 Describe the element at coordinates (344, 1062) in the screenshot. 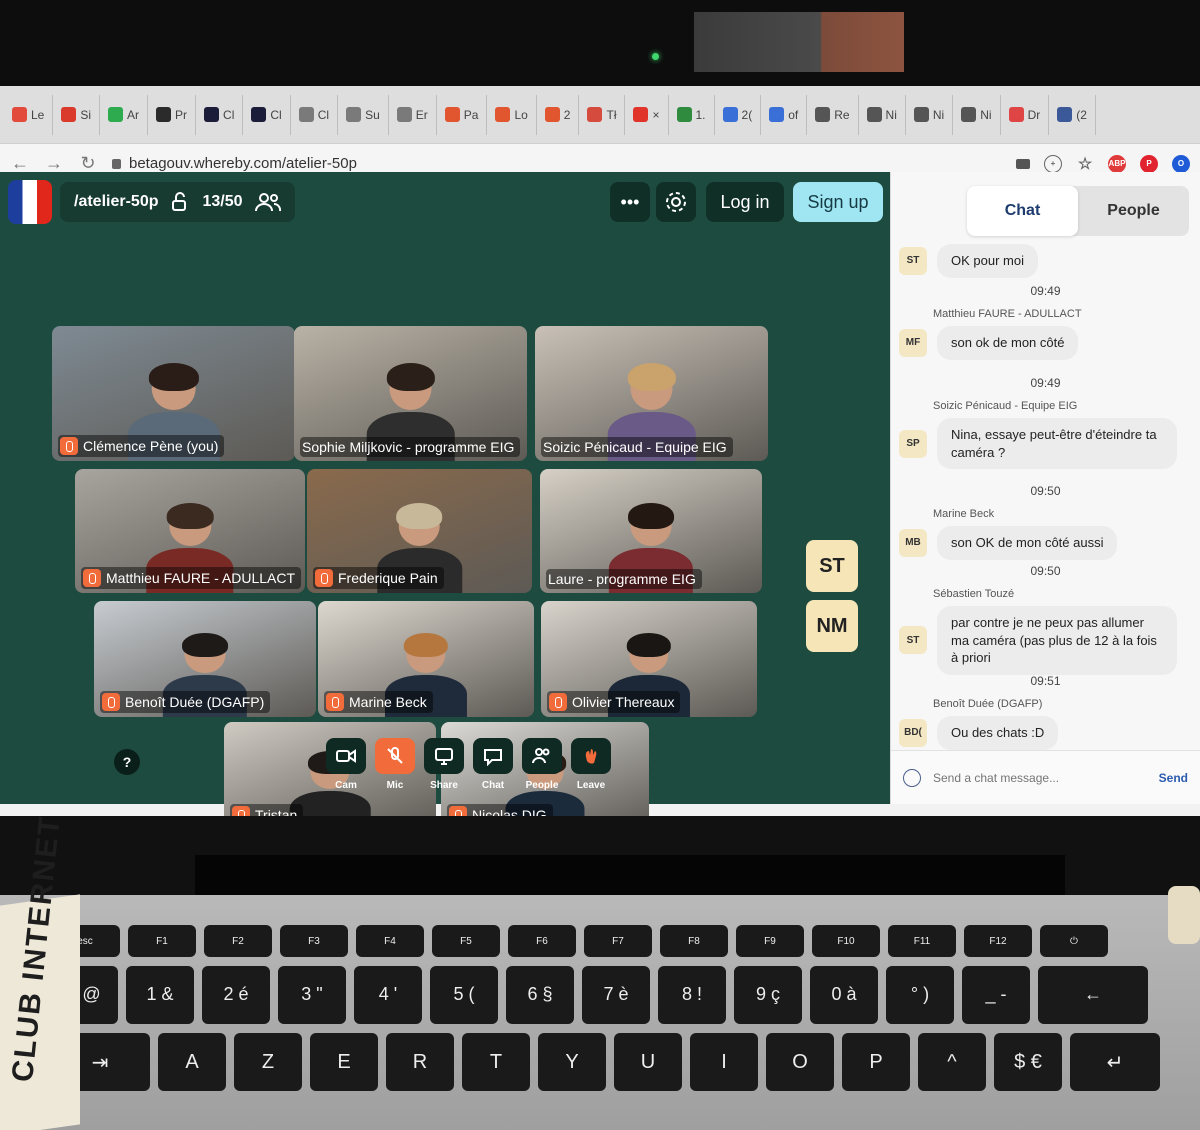

I see `keyboard-key: E` at that location.